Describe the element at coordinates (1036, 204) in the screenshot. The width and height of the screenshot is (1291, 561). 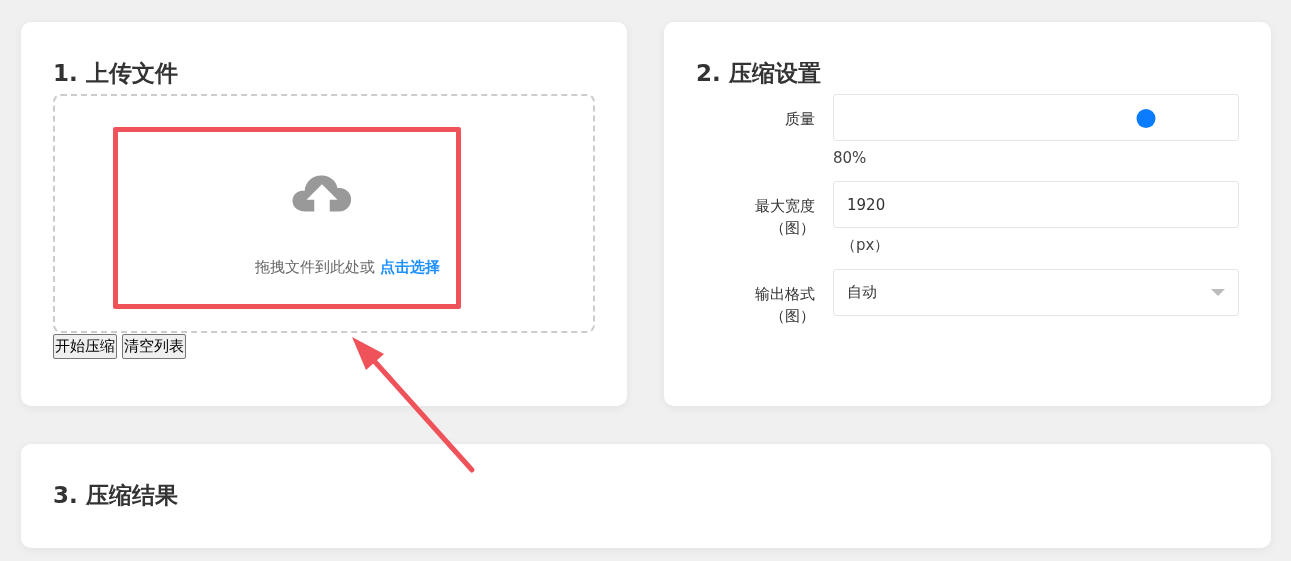
I see `width-input: 1920` at that location.